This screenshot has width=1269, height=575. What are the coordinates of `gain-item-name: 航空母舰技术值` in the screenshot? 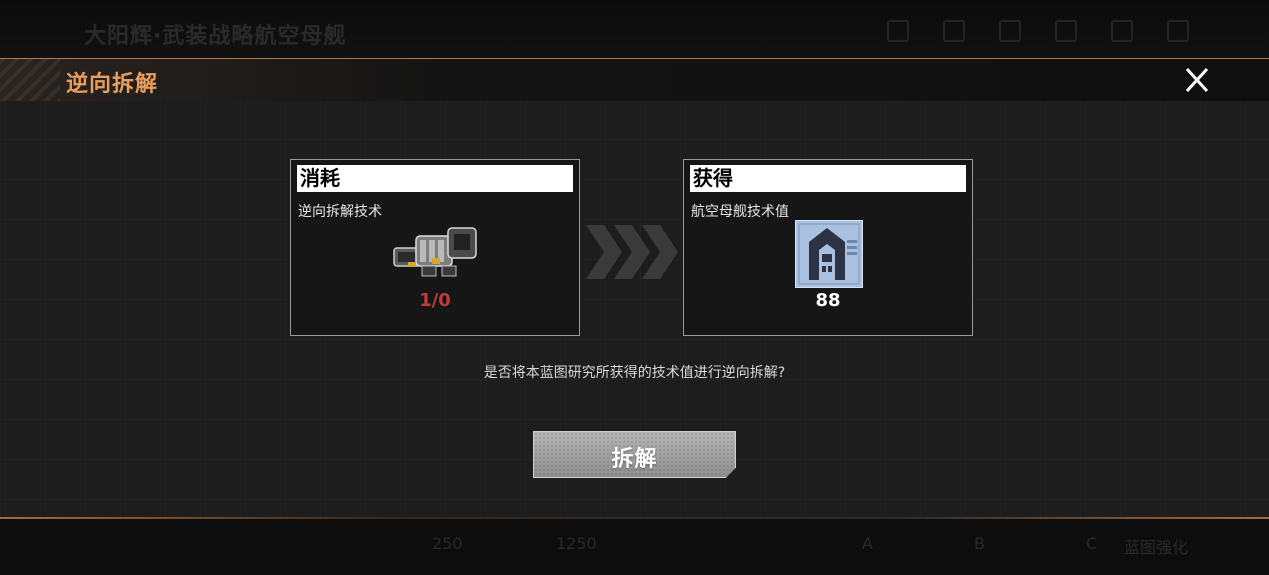 It's located at (740, 212).